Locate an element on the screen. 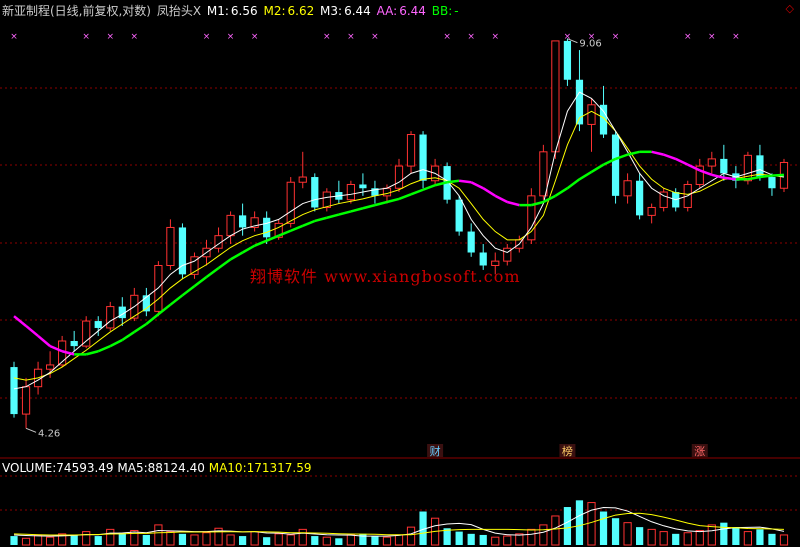 The image size is (800, 547). high-label: 9.06 is located at coordinates (590, 44).